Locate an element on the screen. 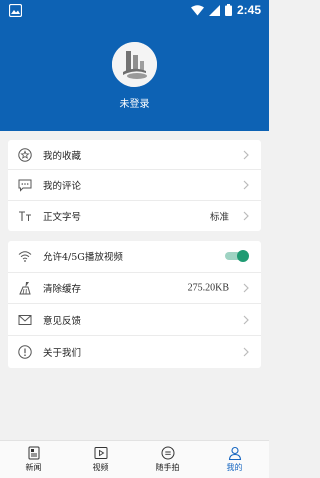 The height and width of the screenshot is (478, 320). tab-snapshot: 随手拍 is located at coordinates (167, 459).